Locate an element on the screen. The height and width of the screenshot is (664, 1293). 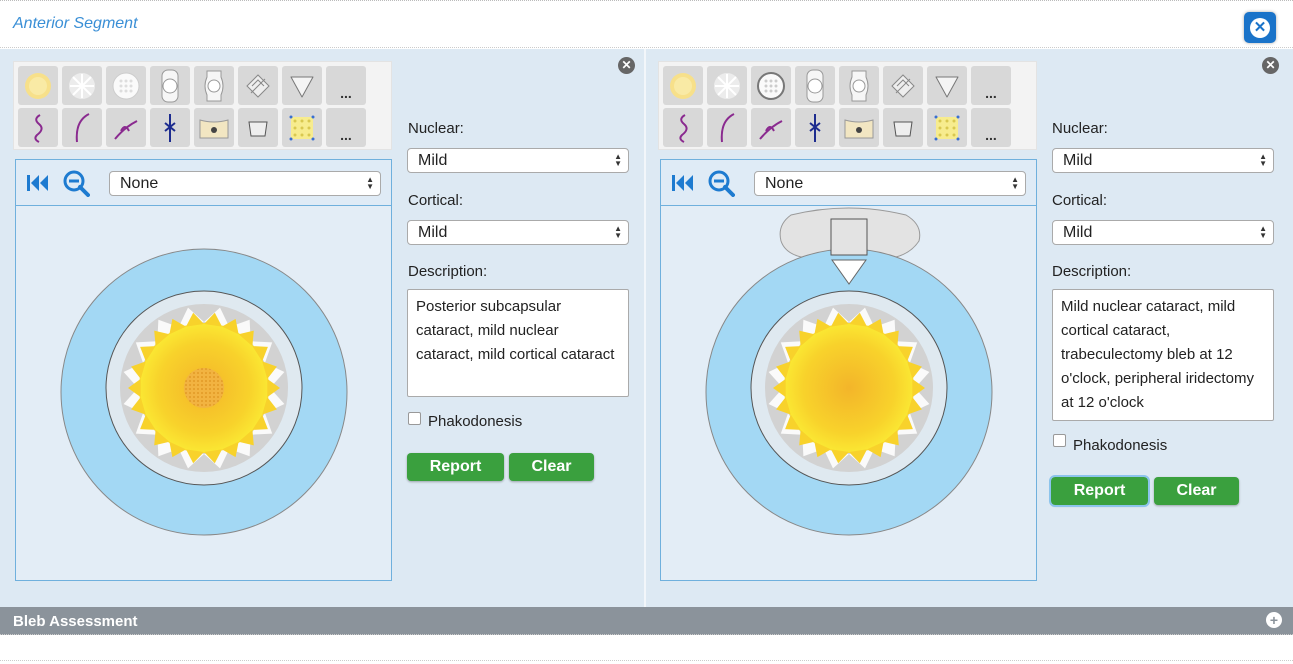
bleb-assessment-header: Bleb Assessment + is located at coordinates (646, 621).